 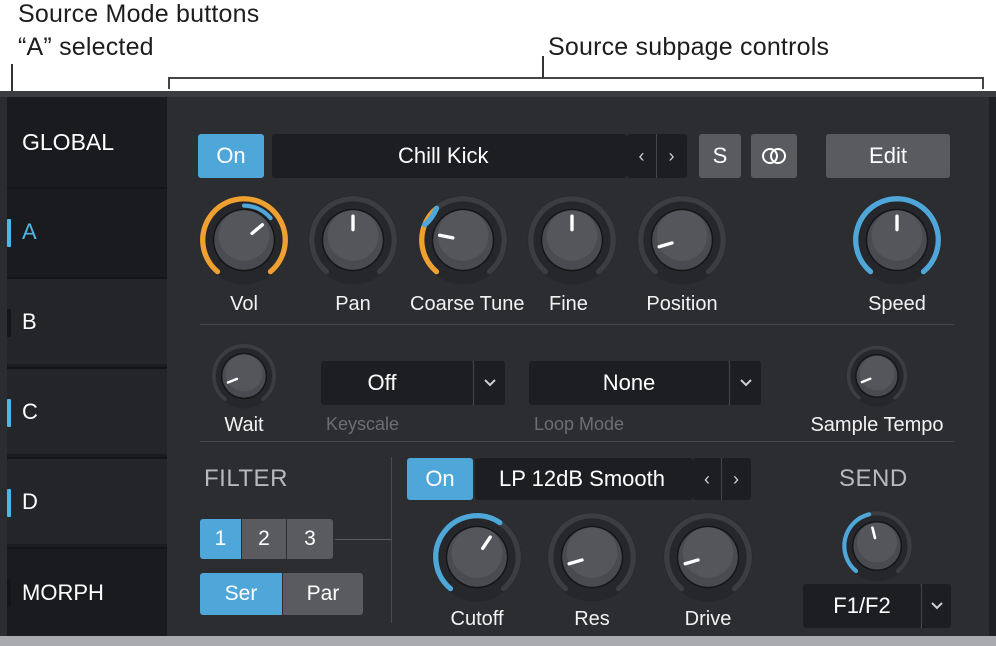 I want to click on source-on-button: On, so click(x=231, y=156).